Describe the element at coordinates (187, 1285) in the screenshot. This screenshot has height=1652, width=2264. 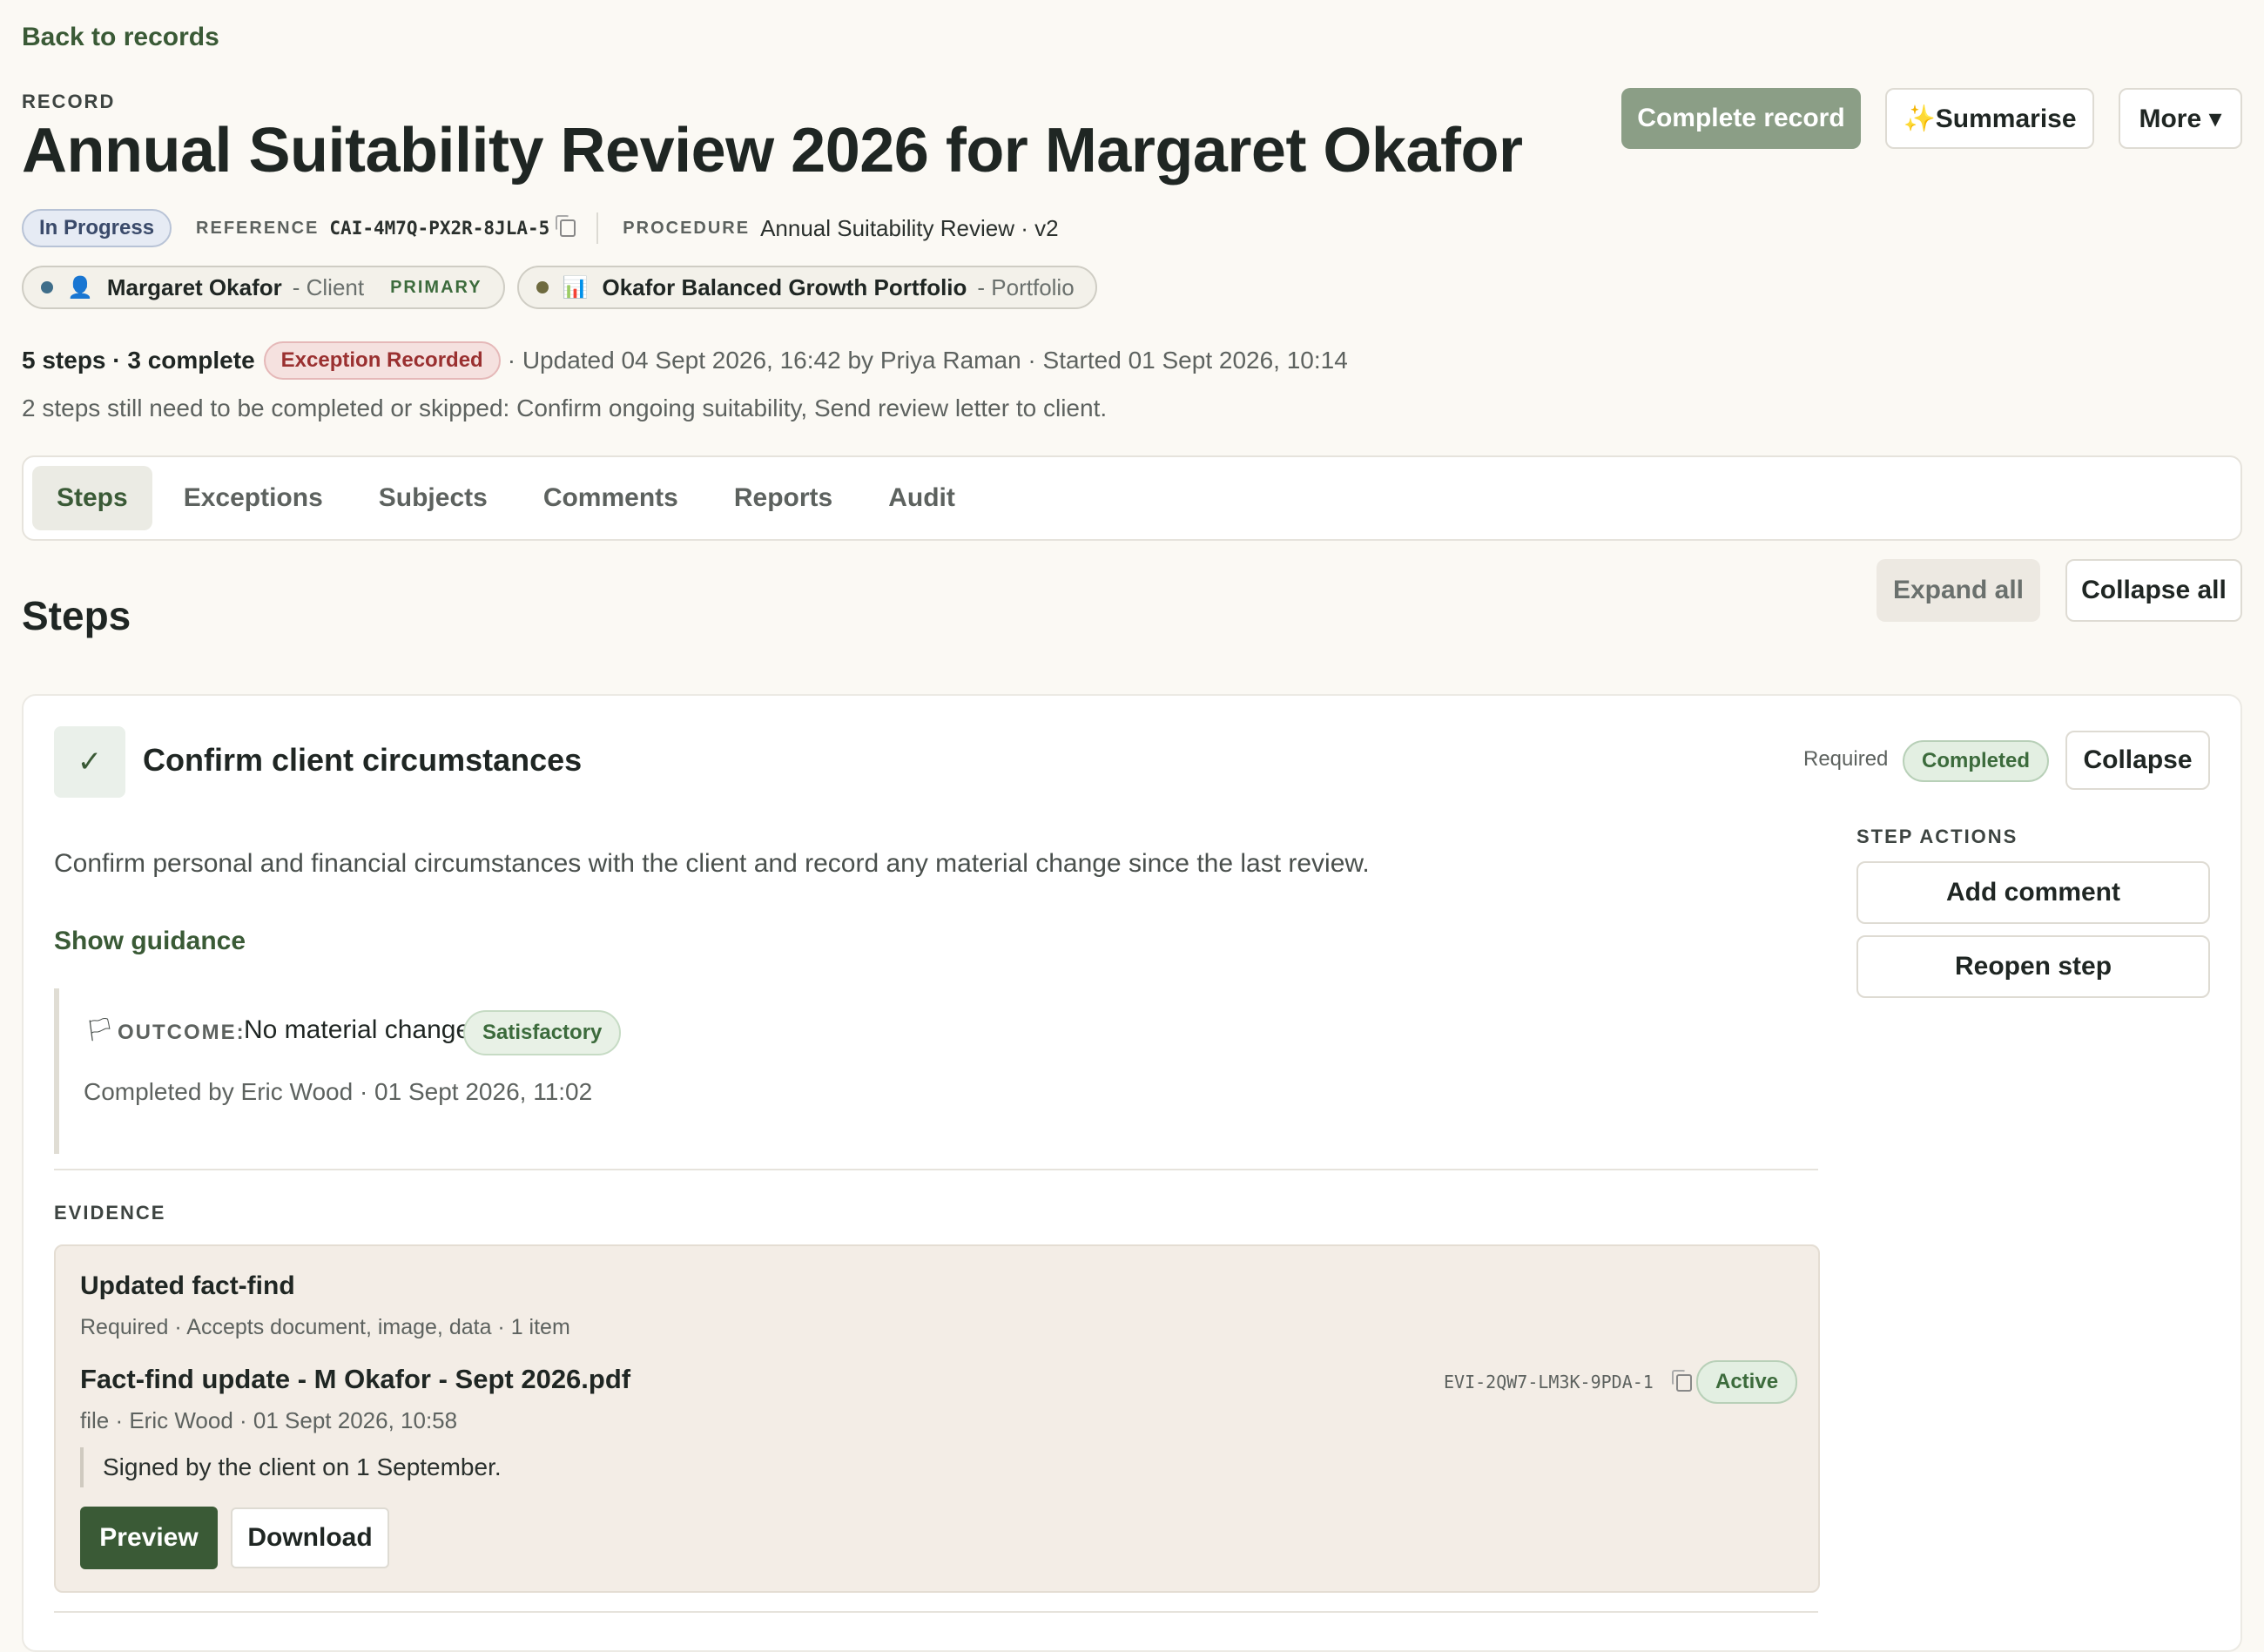
I see `evidence-title: Updated fact-find` at that location.